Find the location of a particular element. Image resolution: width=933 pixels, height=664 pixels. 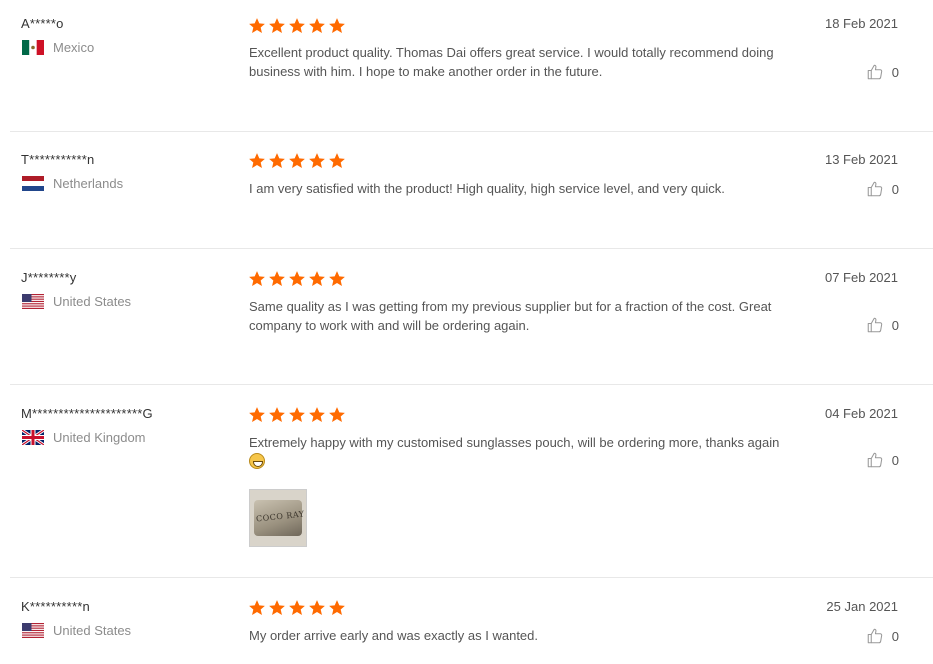

grinning-emoji-icon is located at coordinates (257, 461).